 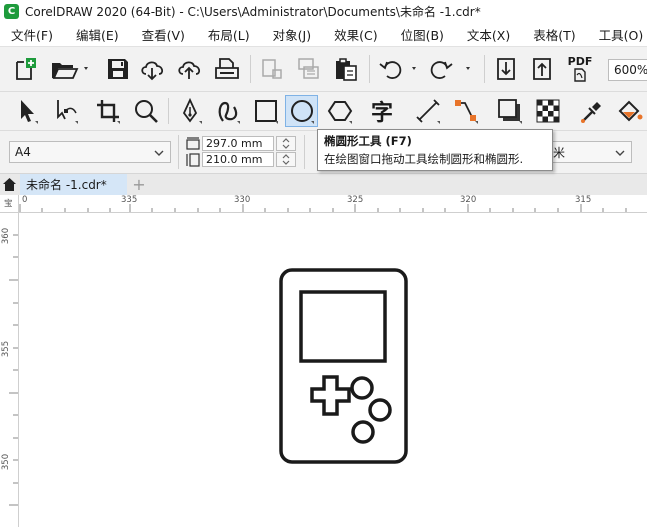 I want to click on hruler-label: 330, so click(x=242, y=200).